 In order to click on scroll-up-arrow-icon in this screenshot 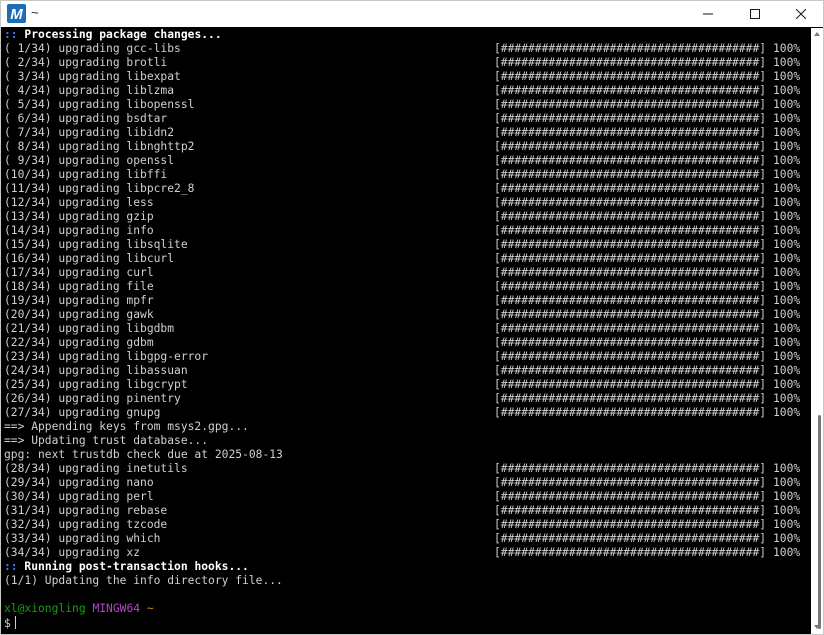, I will do `click(817, 34)`.